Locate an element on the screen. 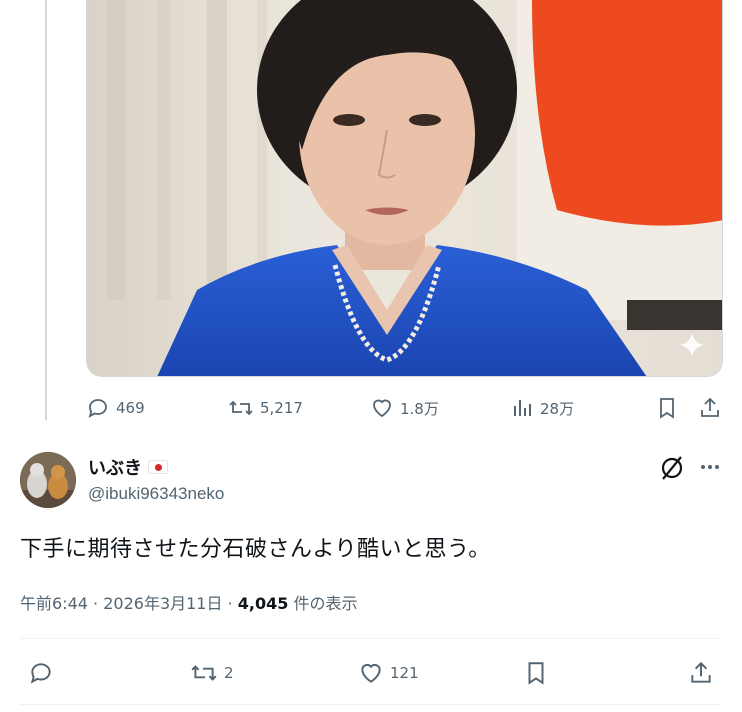 The width and height of the screenshot is (742, 712). display-name: いぶき is located at coordinates (128, 467).